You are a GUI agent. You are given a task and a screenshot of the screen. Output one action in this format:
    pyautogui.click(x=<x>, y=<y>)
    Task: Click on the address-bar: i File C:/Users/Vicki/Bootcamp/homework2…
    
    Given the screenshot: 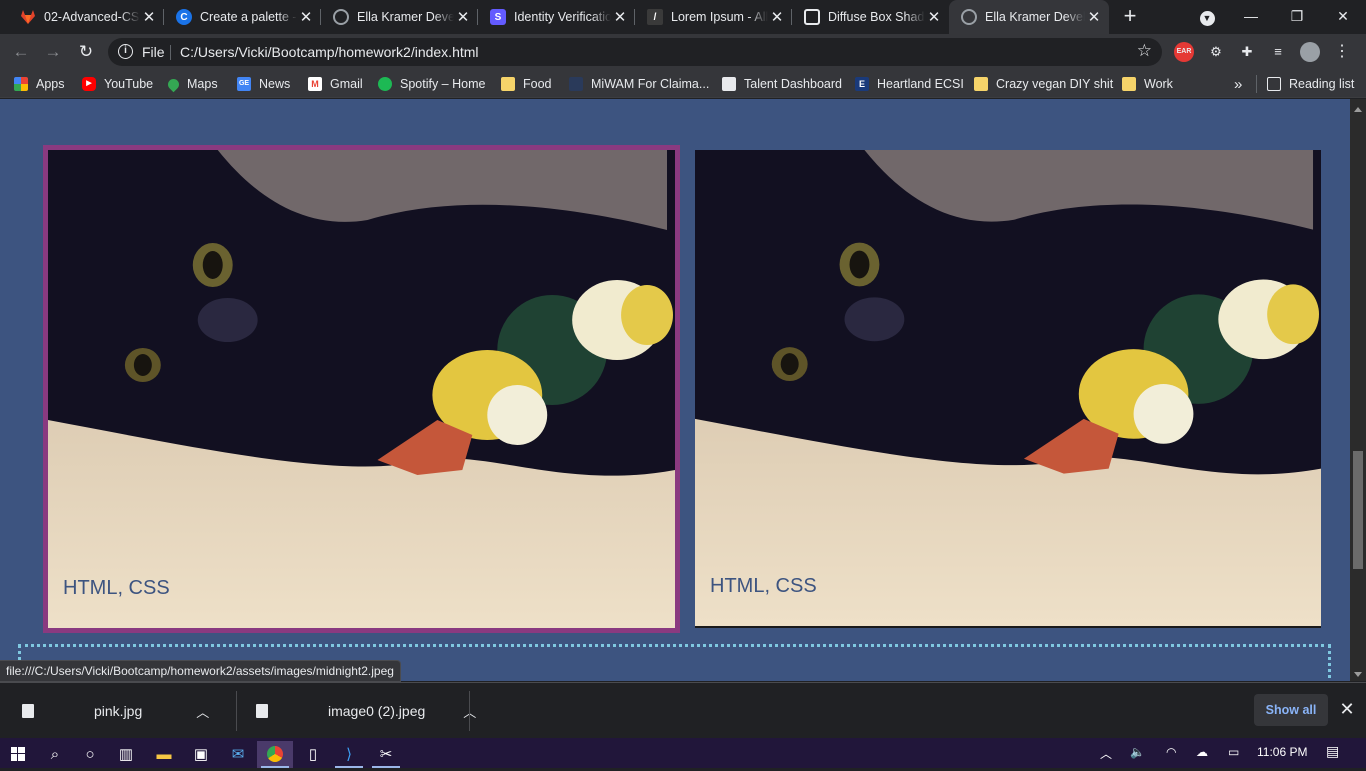 What is the action you would take?
    pyautogui.click(x=635, y=52)
    